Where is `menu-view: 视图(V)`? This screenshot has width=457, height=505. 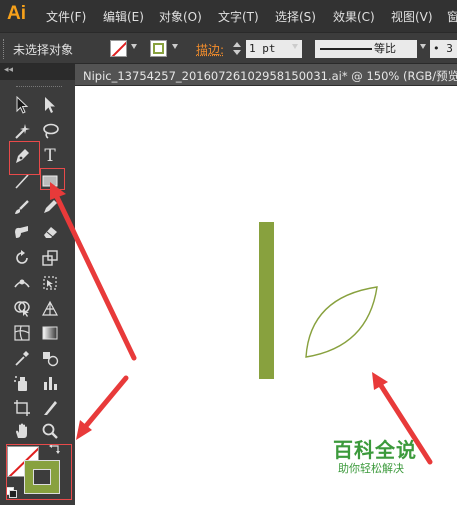 menu-view: 视图(V) is located at coordinates (412, 16).